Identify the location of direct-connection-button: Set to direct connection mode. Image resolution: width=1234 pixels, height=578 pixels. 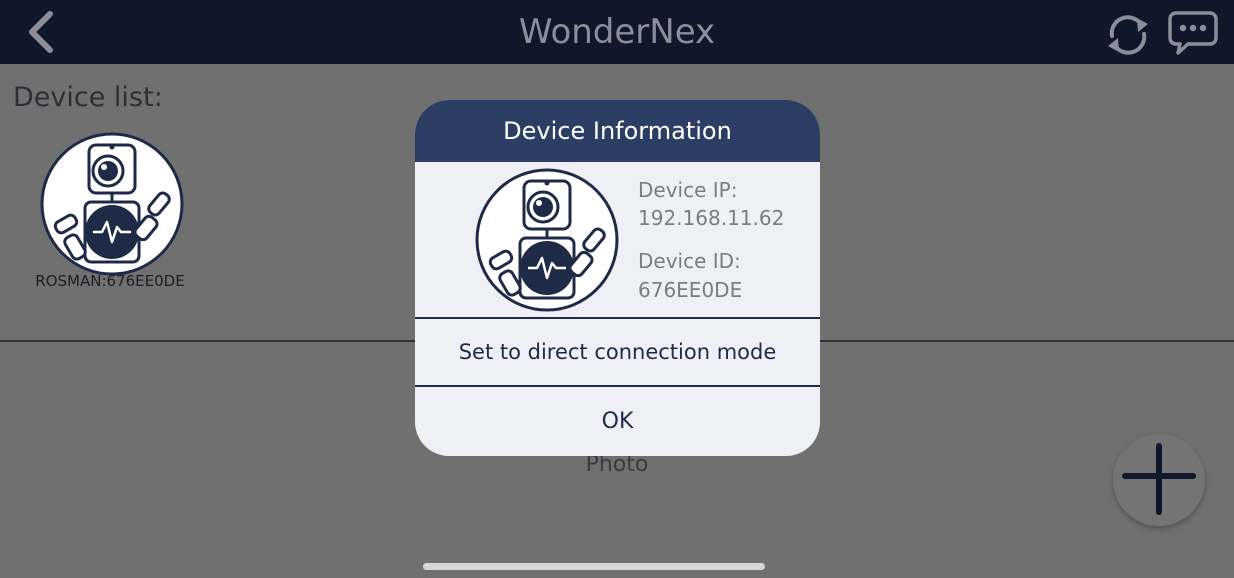
(617, 352).